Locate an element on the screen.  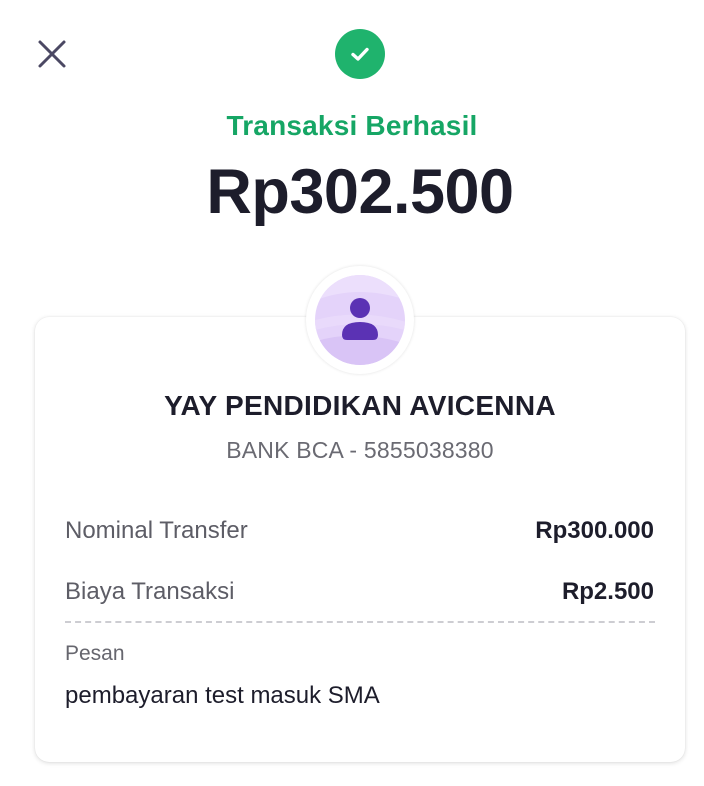
total-amount: Rp302.500 is located at coordinates (360, 192).